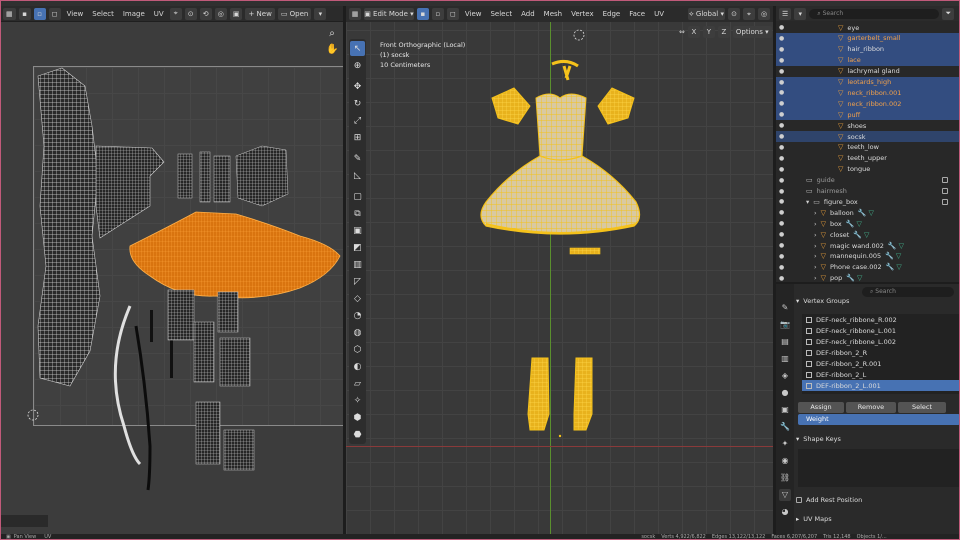 Image resolution: width=960 pixels, height=540 pixels. Describe the element at coordinates (785, 342) in the screenshot. I see `output-tab-icon: ▤` at that location.